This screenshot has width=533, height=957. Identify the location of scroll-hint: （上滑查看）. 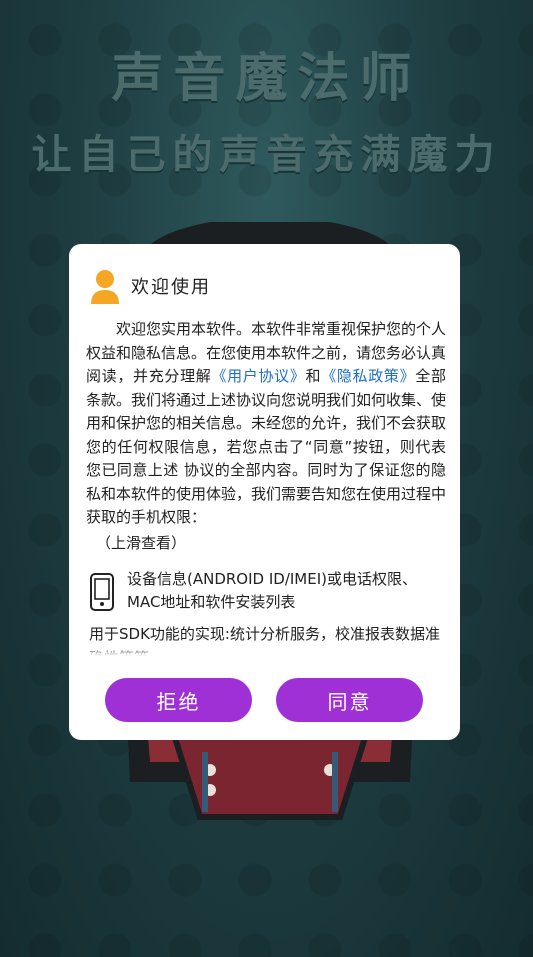
(141, 542).